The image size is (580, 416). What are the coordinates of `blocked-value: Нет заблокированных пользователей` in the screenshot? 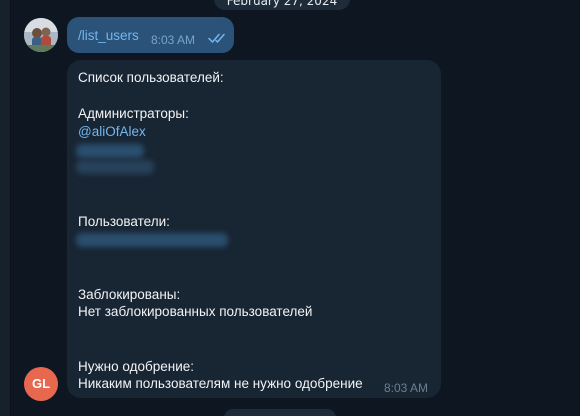 It's located at (195, 311).